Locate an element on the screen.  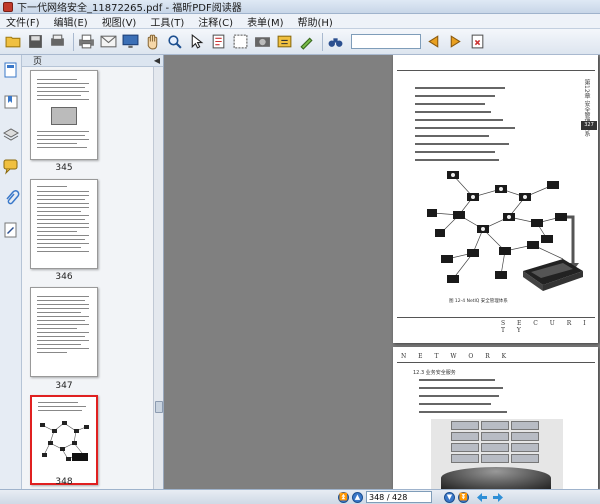
hand-tool-icon is located at coordinates (152, 41).